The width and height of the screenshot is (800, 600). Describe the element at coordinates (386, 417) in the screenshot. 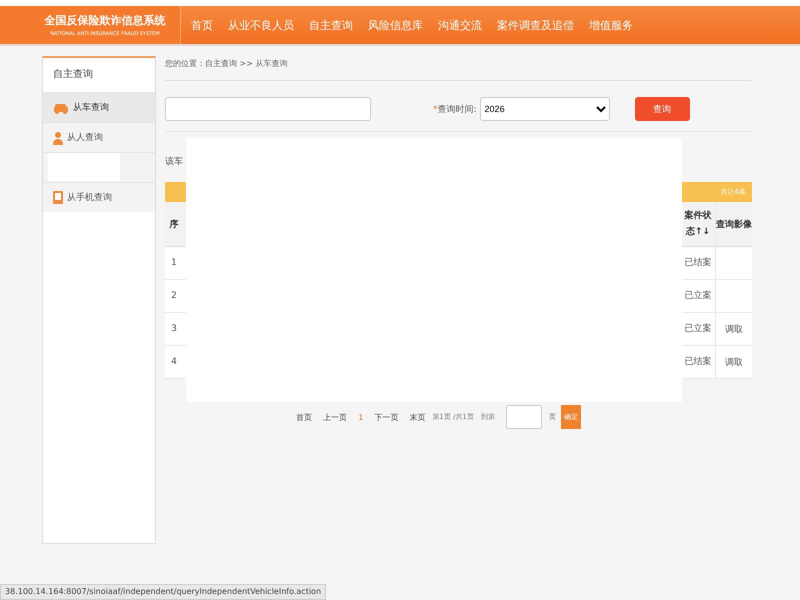

I see `next-page-link: 下一页` at that location.